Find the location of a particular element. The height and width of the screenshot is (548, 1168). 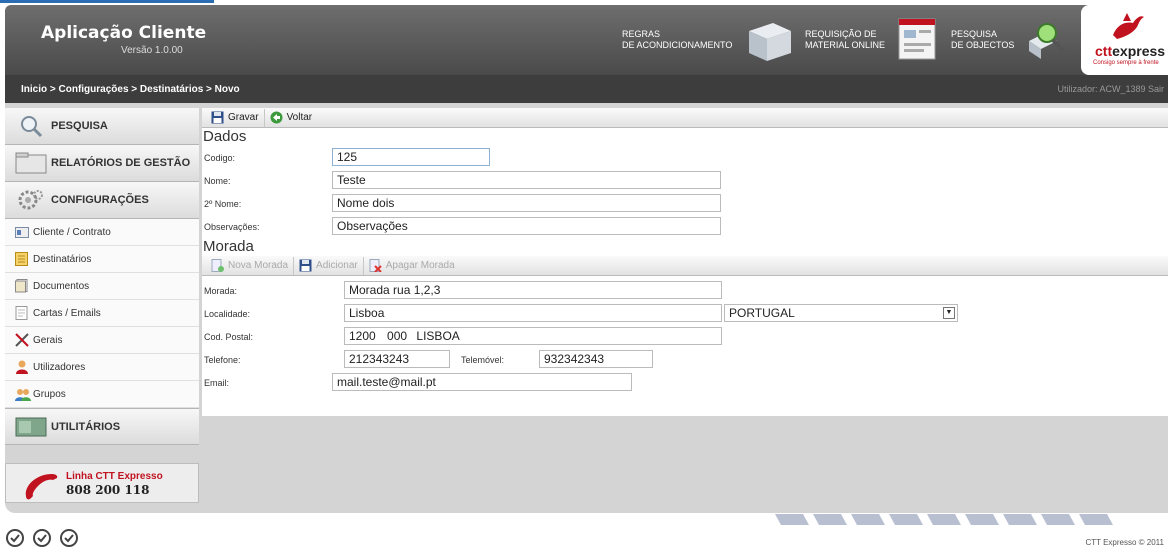

morada-label: Morada: is located at coordinates (221, 291).